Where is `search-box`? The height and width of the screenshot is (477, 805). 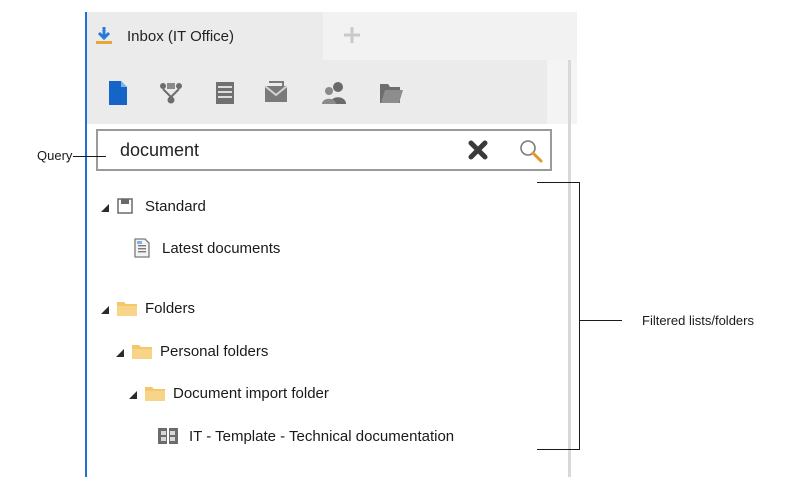 search-box is located at coordinates (324, 150).